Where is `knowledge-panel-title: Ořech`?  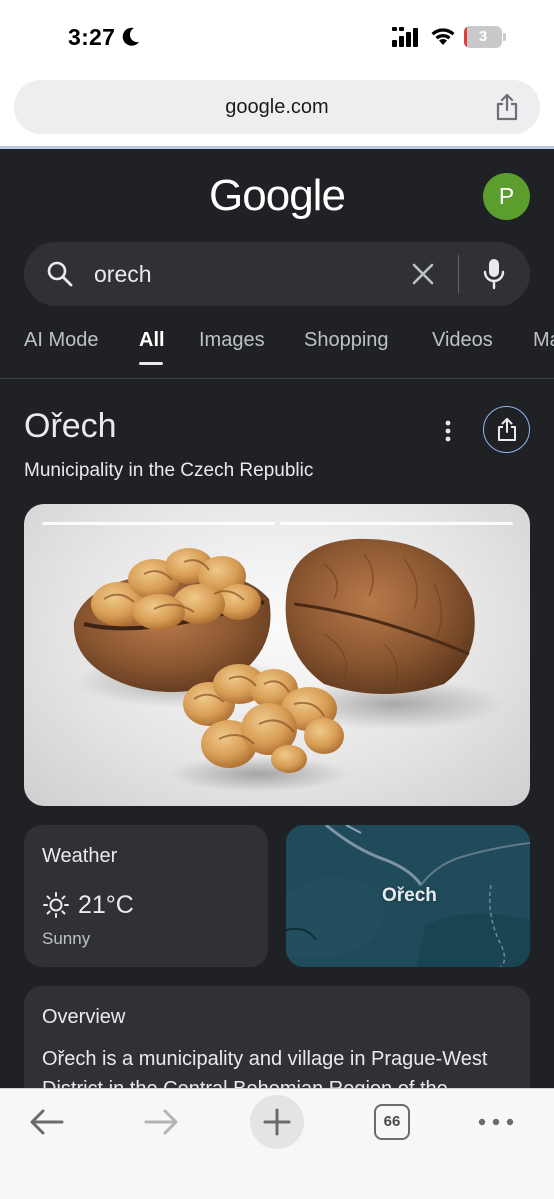 knowledge-panel-title: Ořech is located at coordinates (70, 426).